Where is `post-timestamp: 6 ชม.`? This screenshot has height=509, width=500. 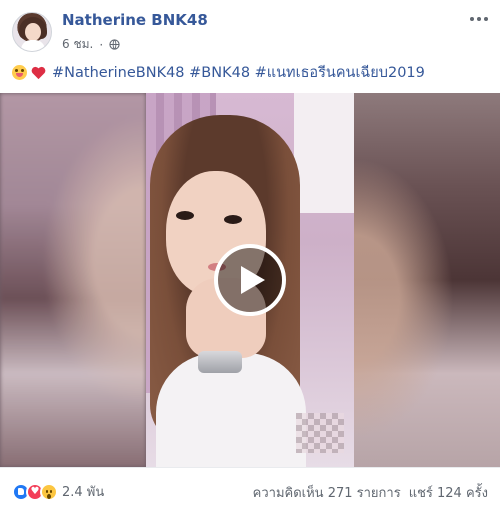 post-timestamp: 6 ชม. is located at coordinates (77, 44).